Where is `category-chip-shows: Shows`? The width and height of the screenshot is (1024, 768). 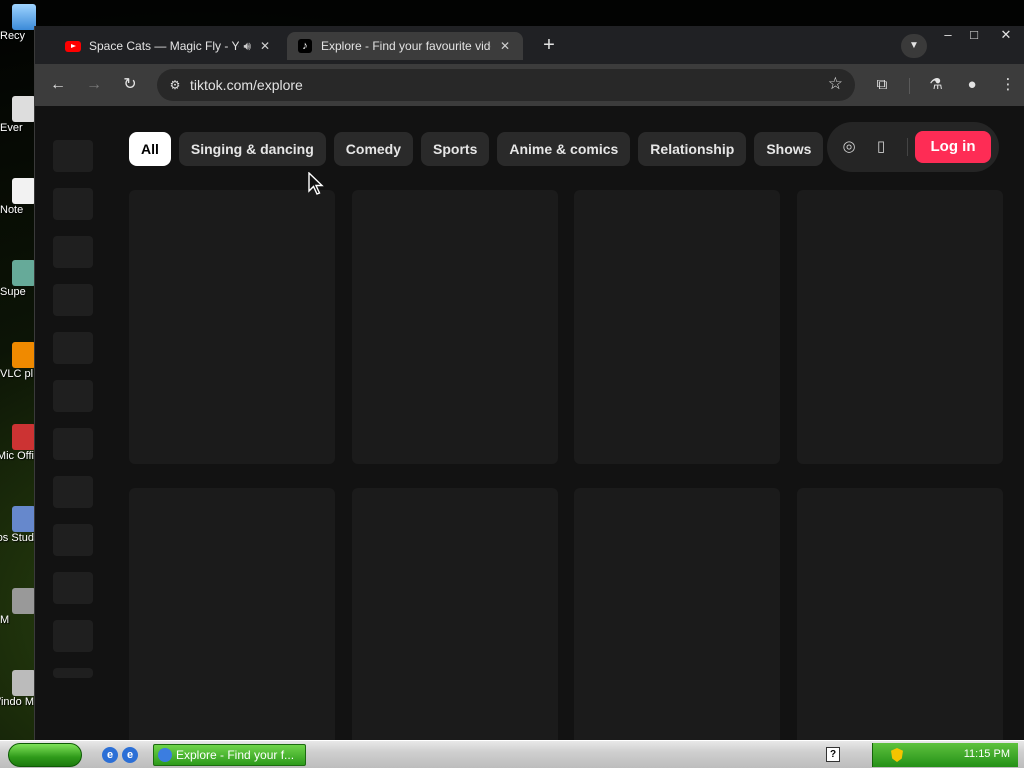
category-chip-shows: Shows is located at coordinates (789, 149).